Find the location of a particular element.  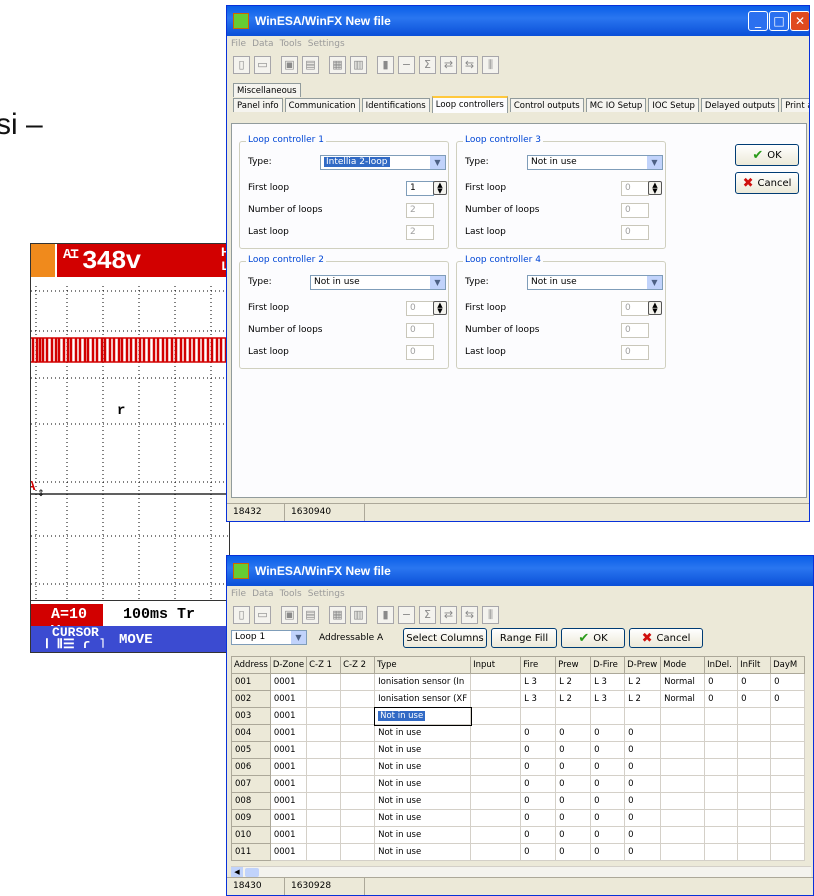

loop-select: Loop 1 ▼ is located at coordinates (269, 637).